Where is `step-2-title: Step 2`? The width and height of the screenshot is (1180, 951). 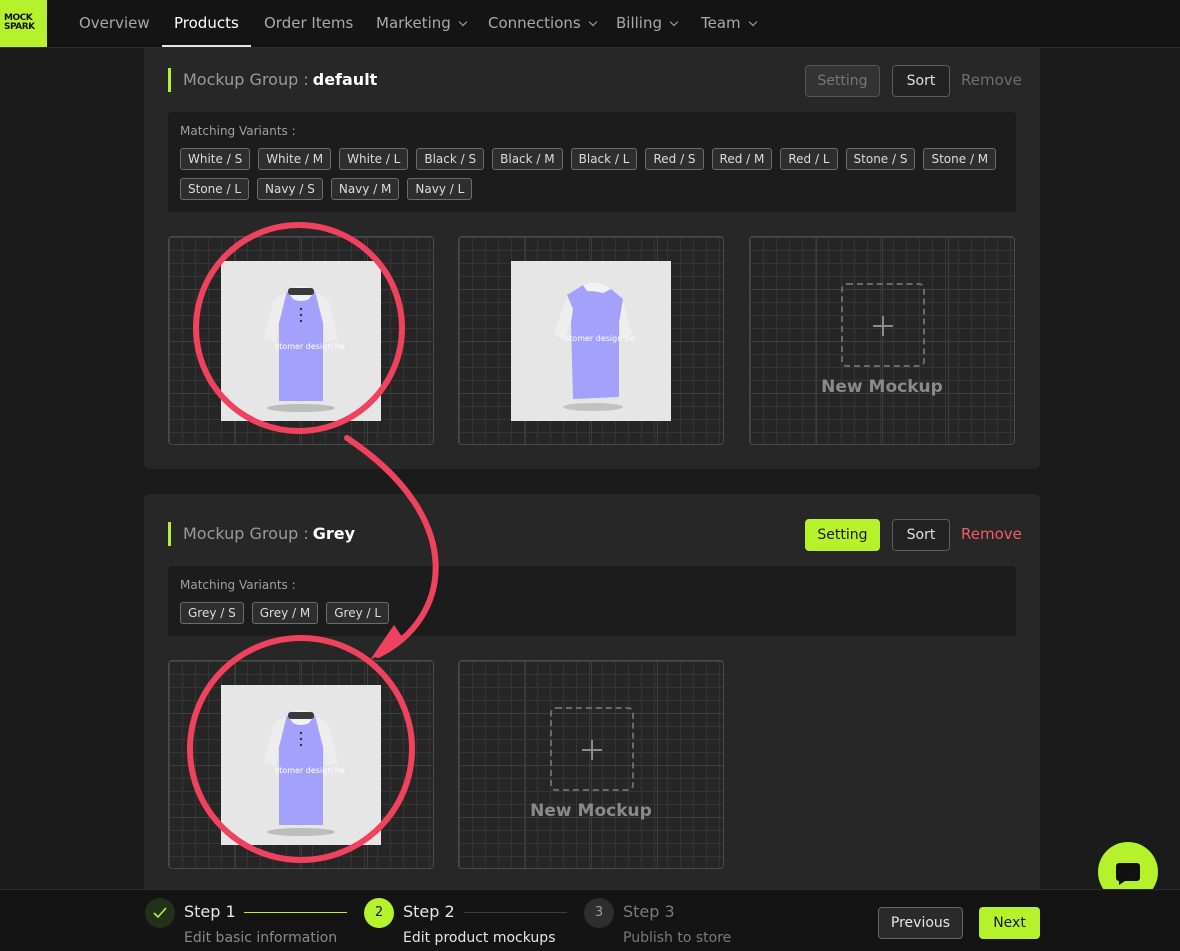
step-2-title: Step 2 is located at coordinates (429, 911).